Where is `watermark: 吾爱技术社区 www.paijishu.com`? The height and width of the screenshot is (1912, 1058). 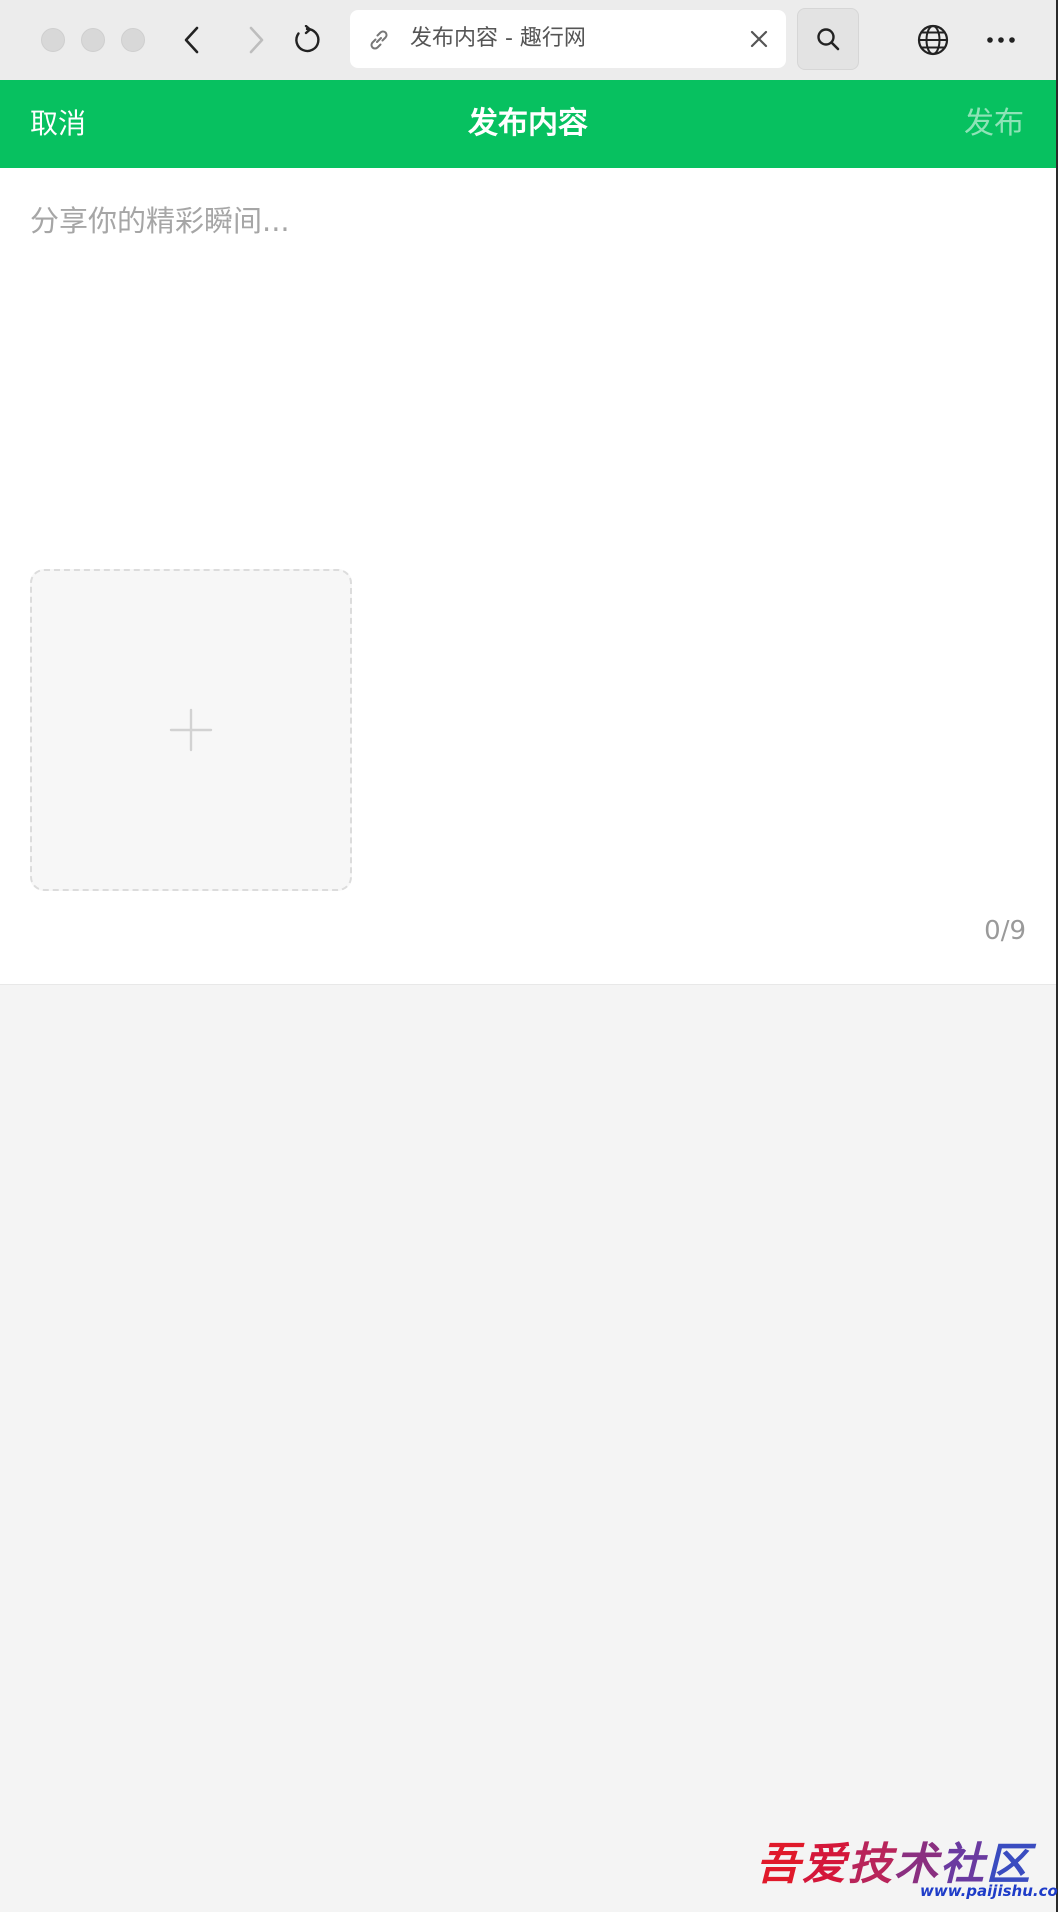
watermark: 吾爱技术社区 www.paijishu.com is located at coordinates (907, 1868).